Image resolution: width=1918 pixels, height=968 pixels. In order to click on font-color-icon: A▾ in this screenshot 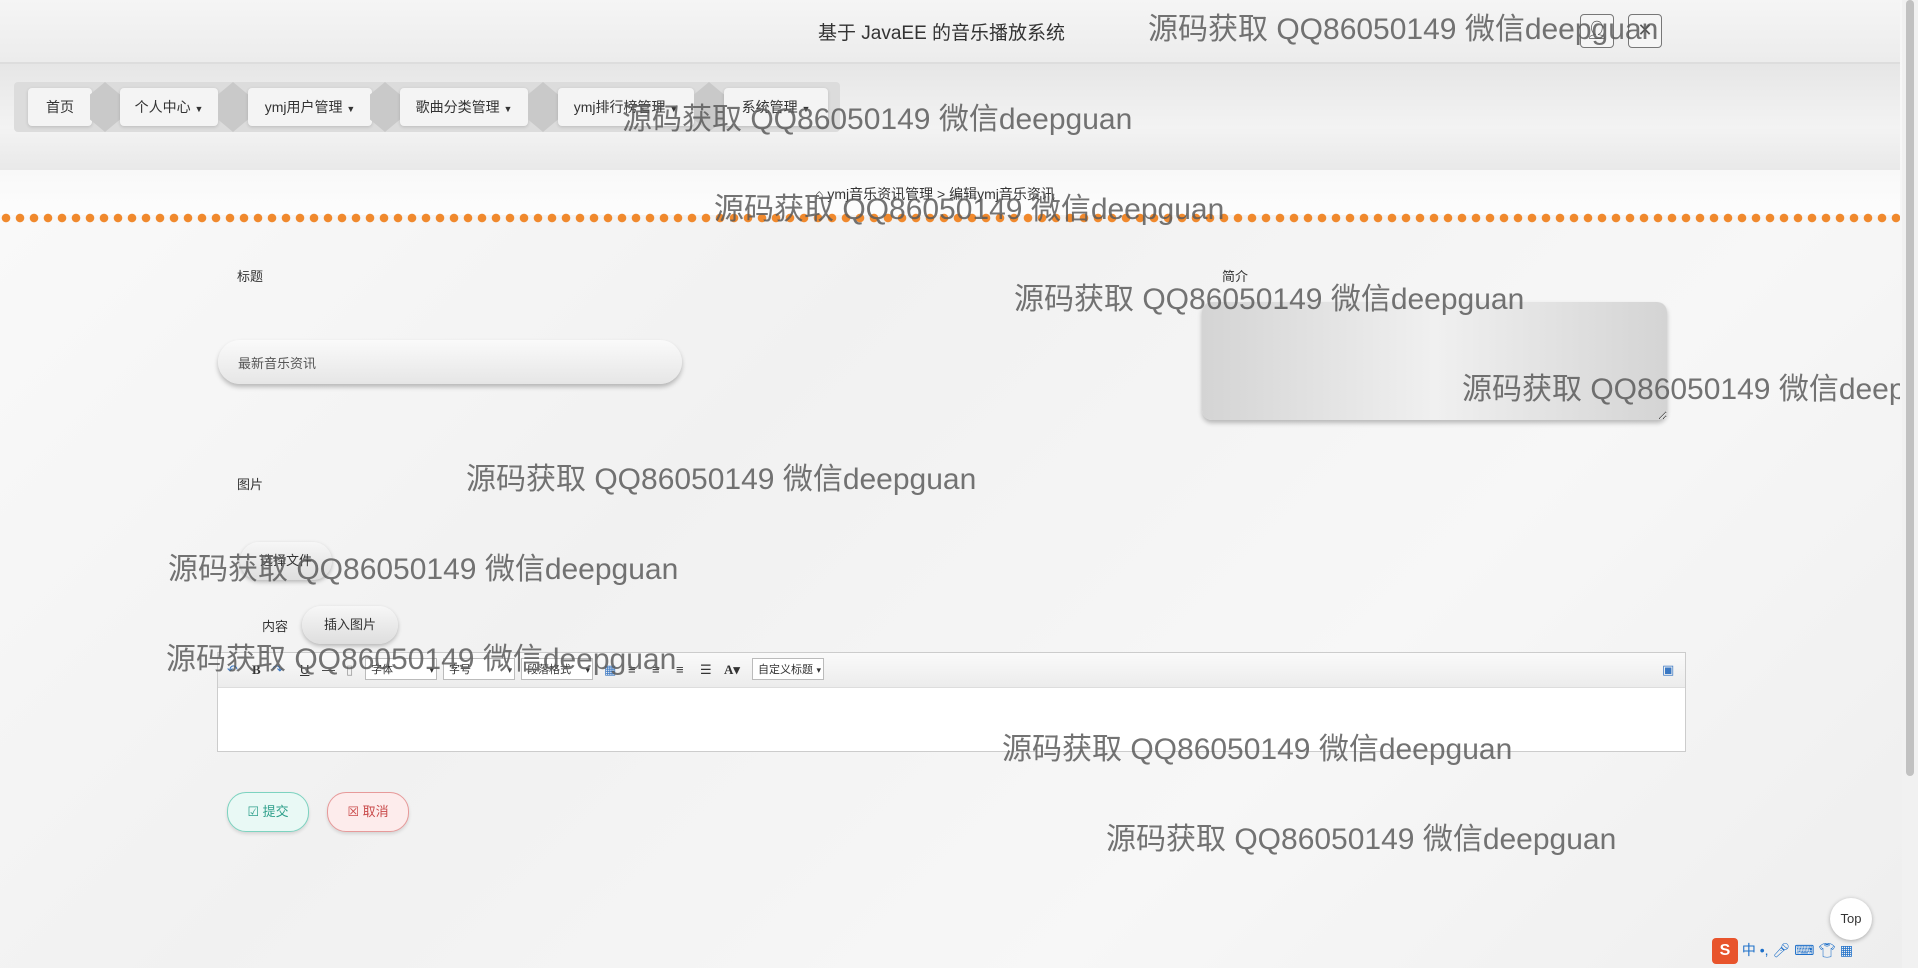, I will do `click(732, 670)`.